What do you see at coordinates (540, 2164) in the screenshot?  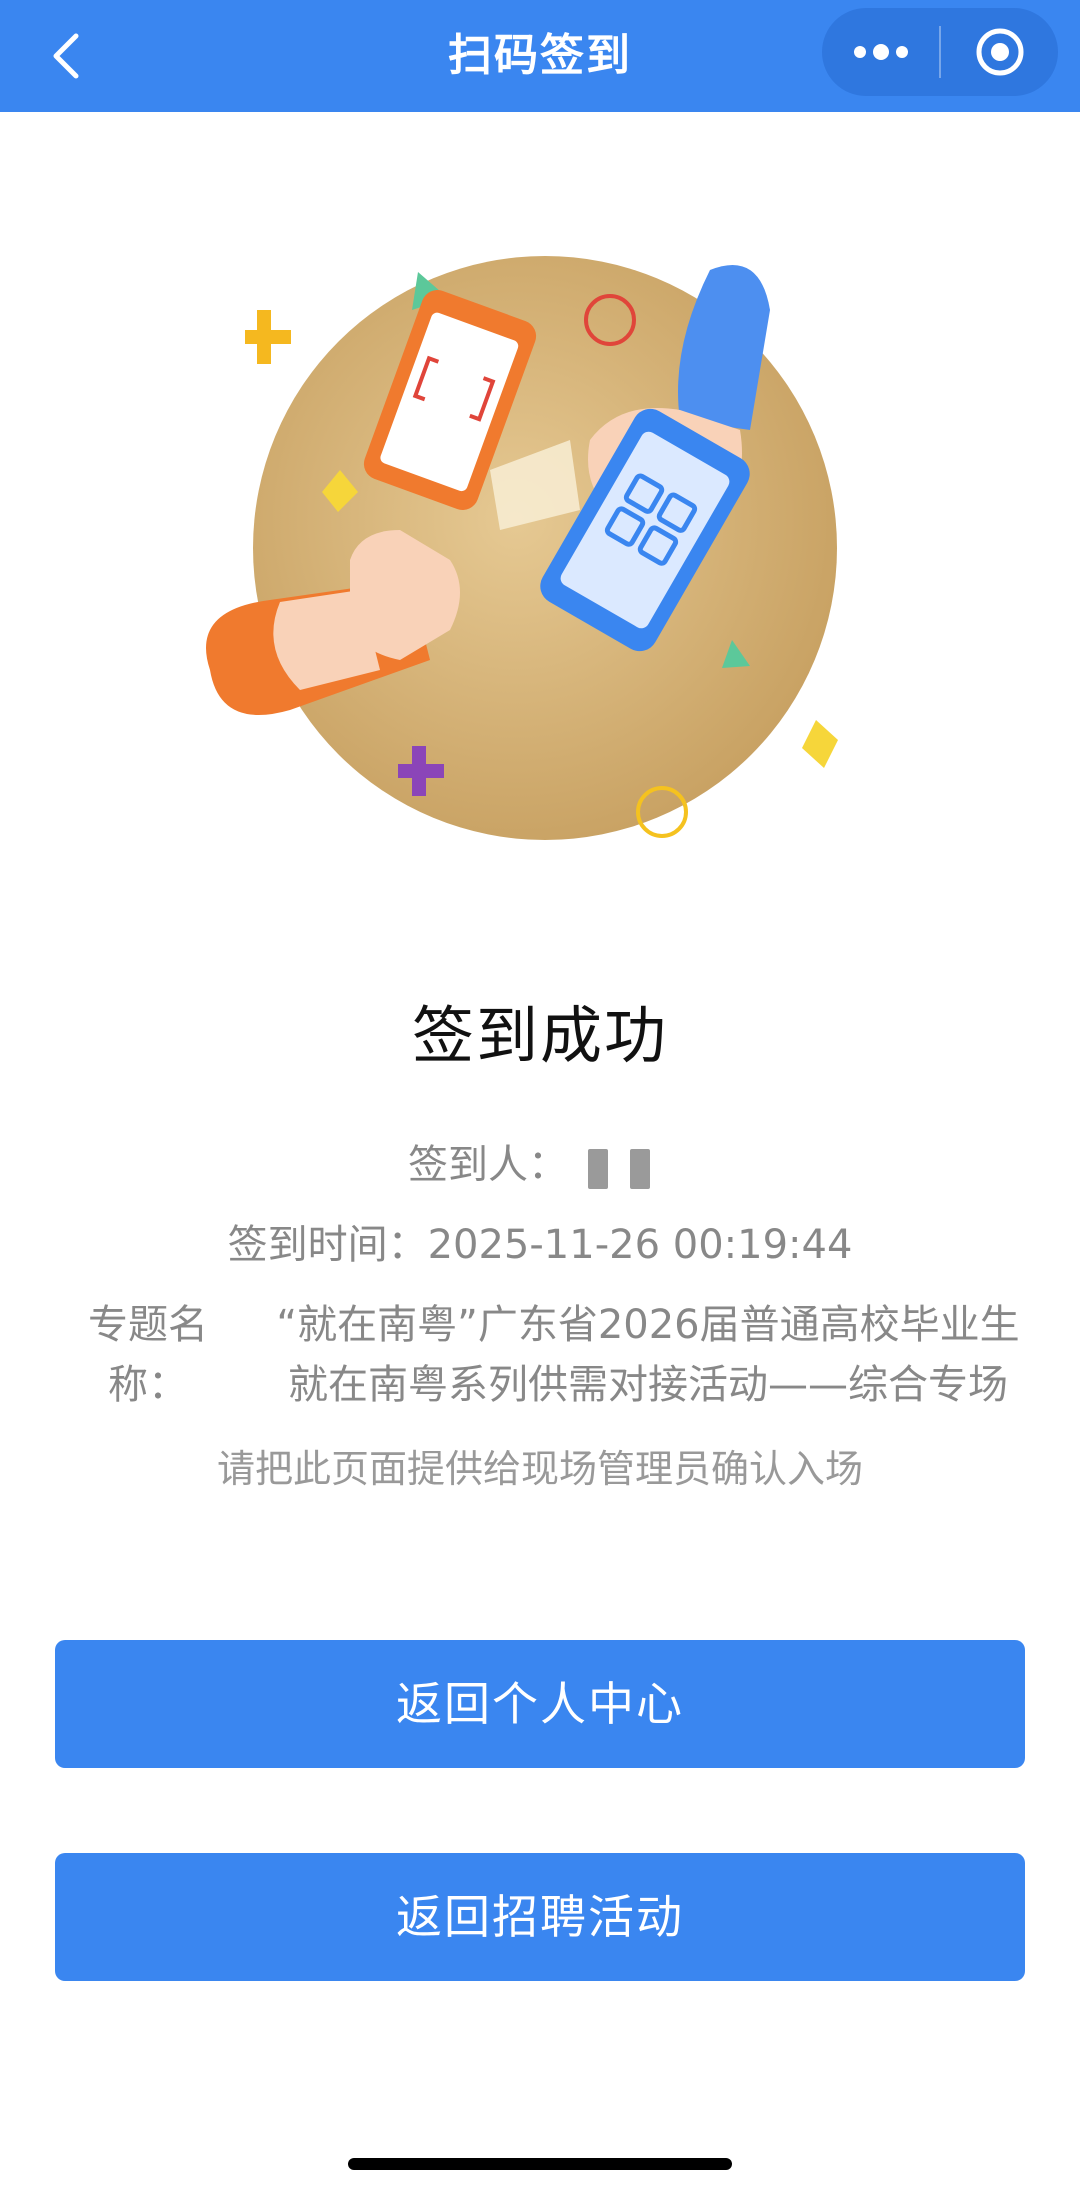 I see `home-indicator` at bounding box center [540, 2164].